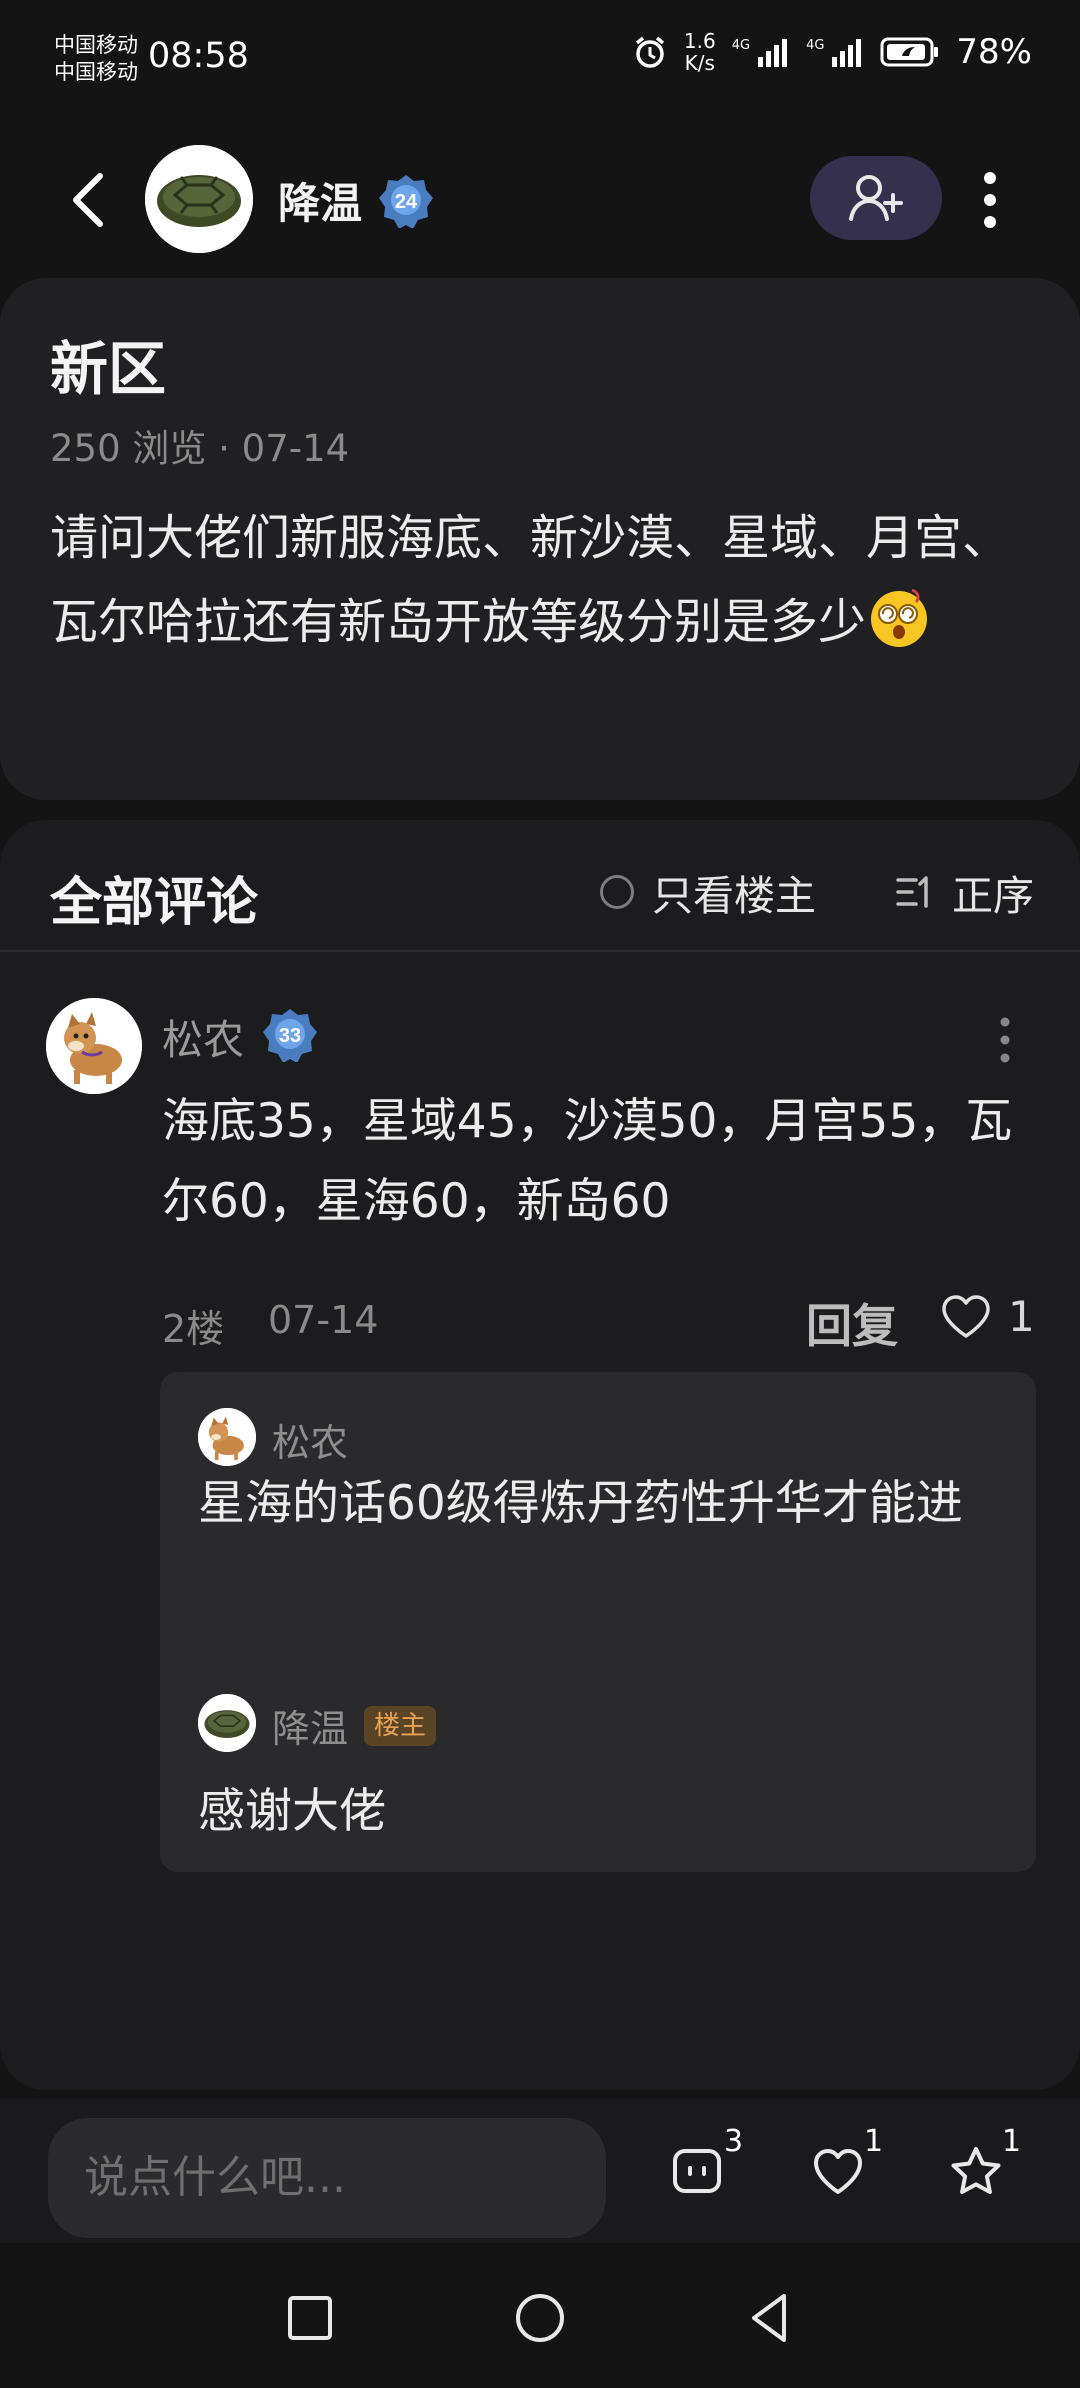 The width and height of the screenshot is (1080, 2388). I want to click on comment-like-button: 1, so click(987, 1316).